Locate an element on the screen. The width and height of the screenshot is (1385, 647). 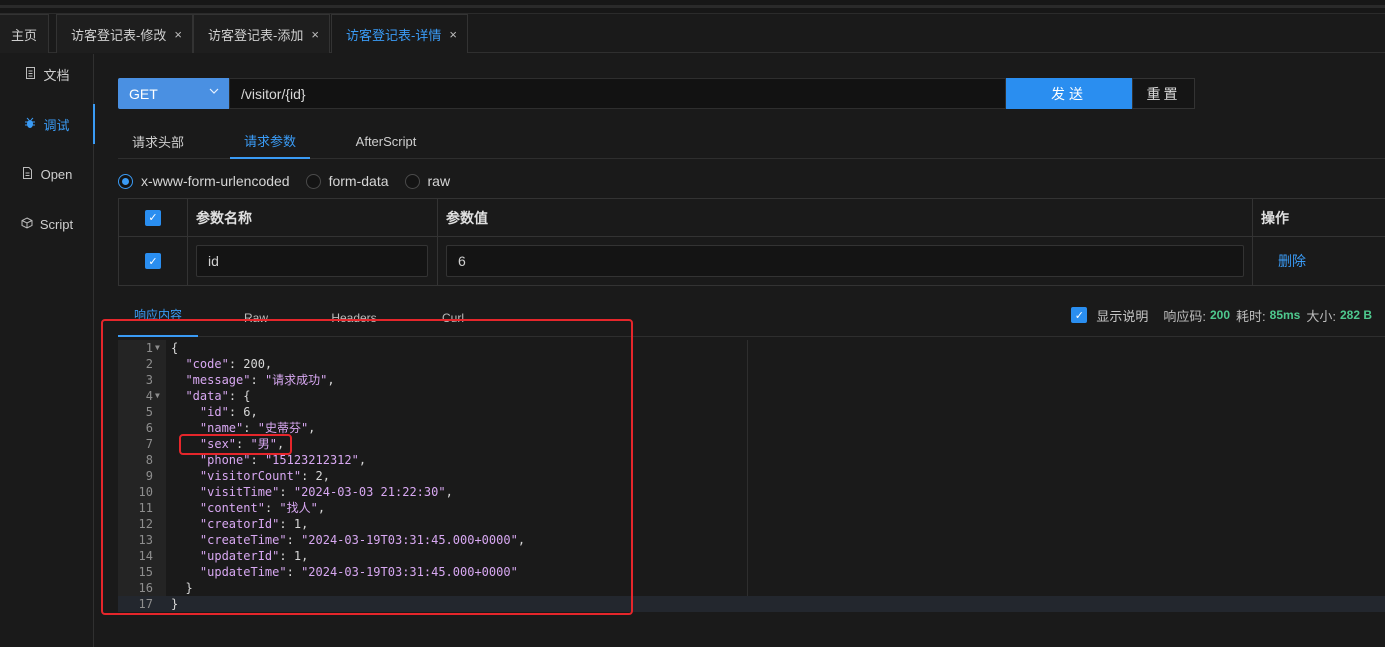
param-value-input: 6 is located at coordinates (845, 261).